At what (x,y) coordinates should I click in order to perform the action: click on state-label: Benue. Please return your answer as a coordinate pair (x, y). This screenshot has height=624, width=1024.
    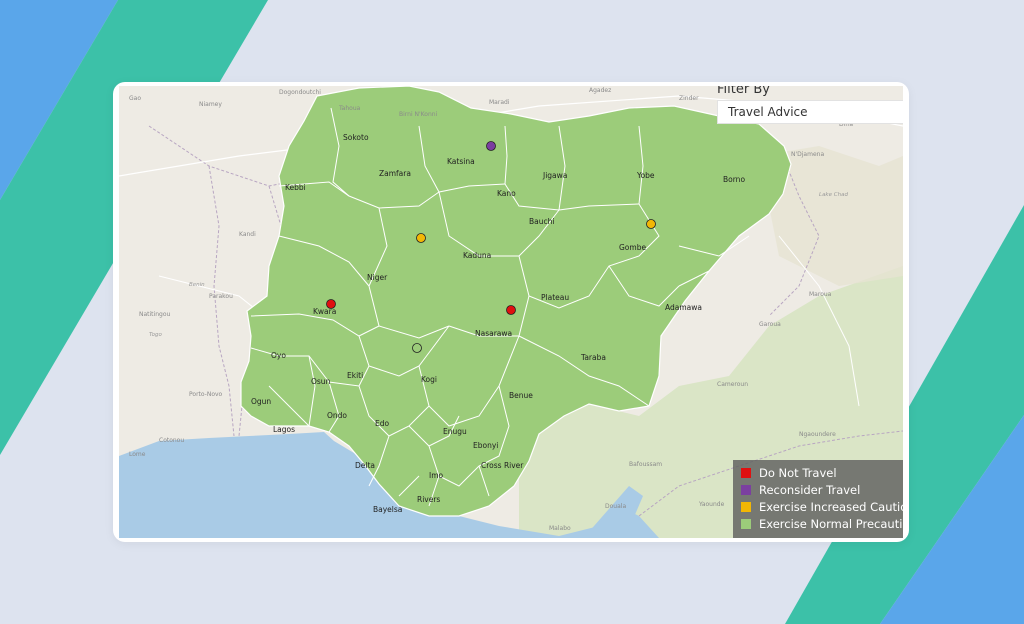
    Looking at the image, I should click on (521, 395).